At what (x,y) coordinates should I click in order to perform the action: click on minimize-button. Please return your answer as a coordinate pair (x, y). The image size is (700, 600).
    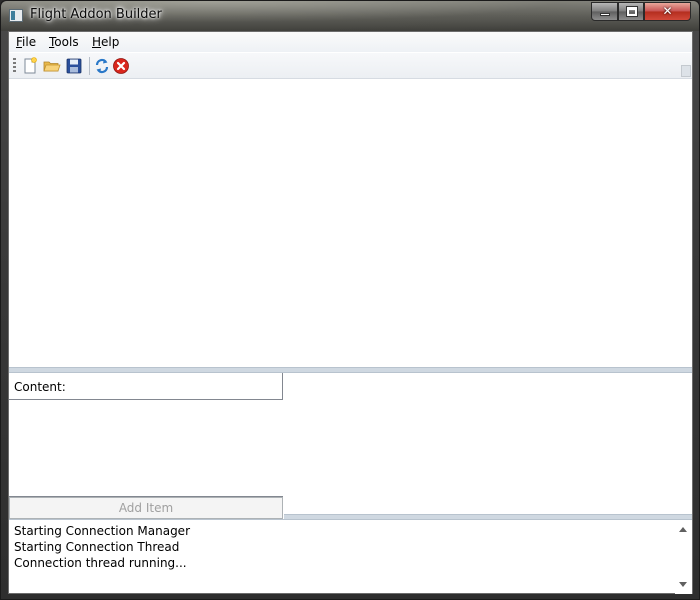
    Looking at the image, I should click on (604, 11).